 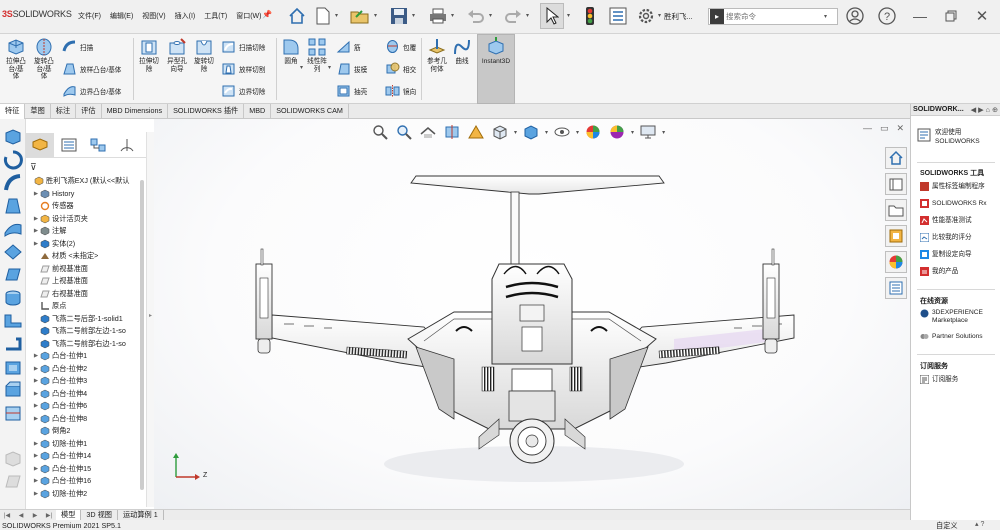 What do you see at coordinates (16, 59) in the screenshot?
I see `extrude-boss-button: 拉伸凸 台/基 体` at bounding box center [16, 59].